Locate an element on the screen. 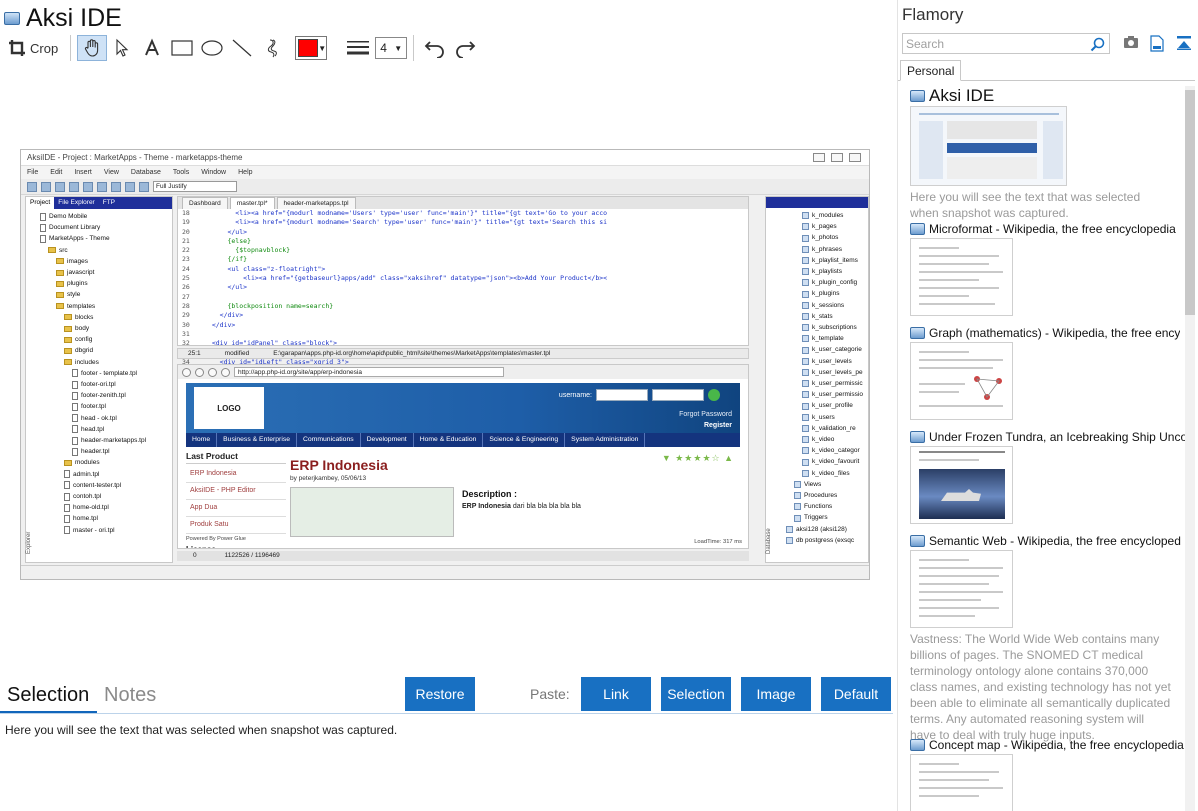  tree-item: admin.tpl is located at coordinates (106, 474).